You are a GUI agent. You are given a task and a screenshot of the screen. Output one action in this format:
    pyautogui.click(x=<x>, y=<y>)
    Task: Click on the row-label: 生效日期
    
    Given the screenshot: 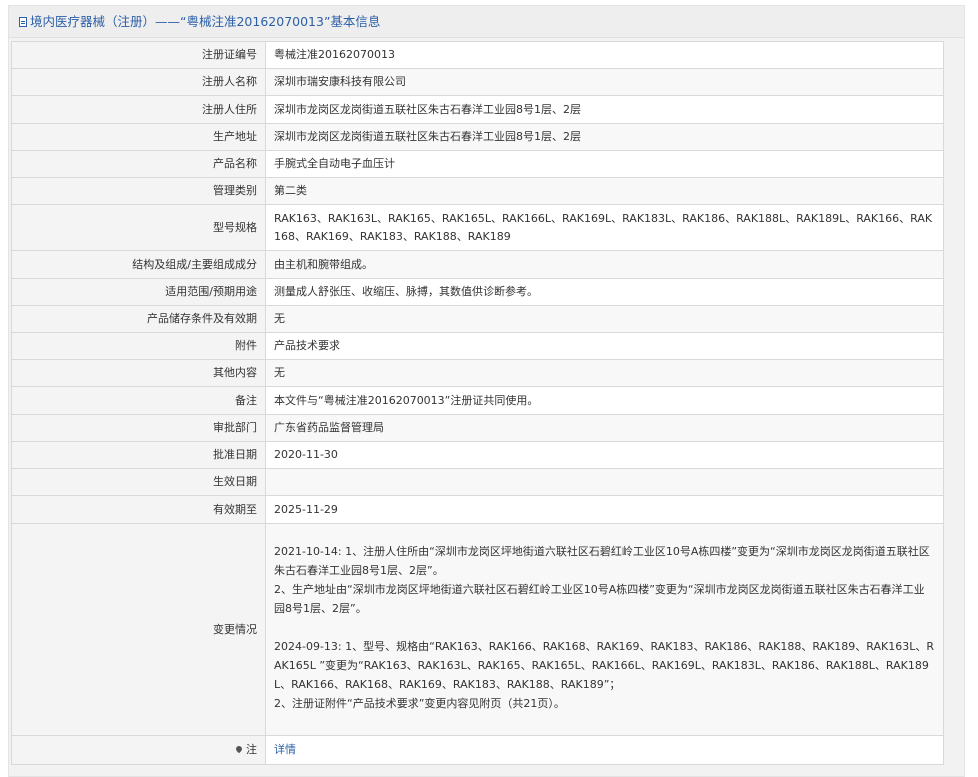 What is the action you would take?
    pyautogui.click(x=138, y=482)
    